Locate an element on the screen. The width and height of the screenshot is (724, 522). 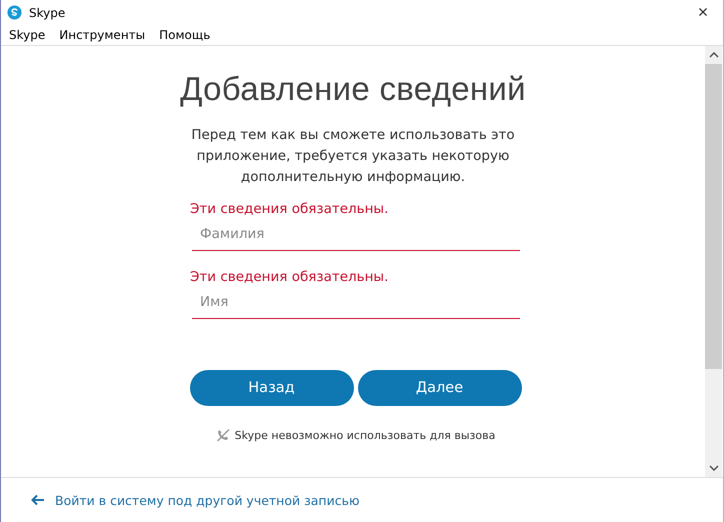
skype-logo-icon is located at coordinates (14, 12).